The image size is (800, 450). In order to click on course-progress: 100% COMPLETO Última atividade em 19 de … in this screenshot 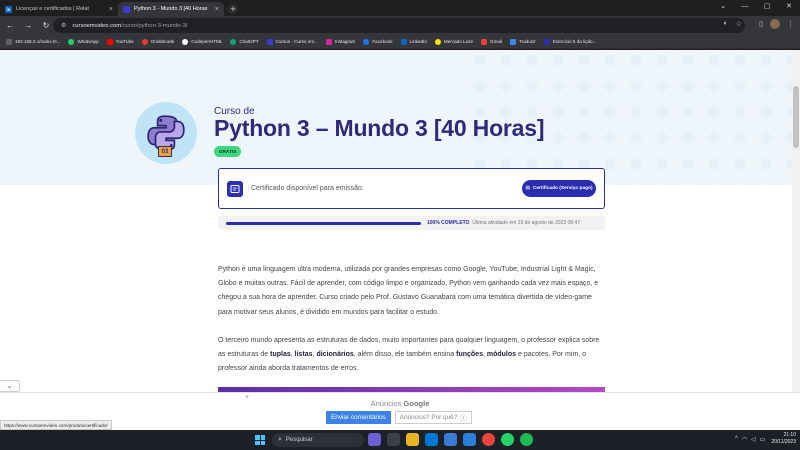, I will do `click(411, 223)`.